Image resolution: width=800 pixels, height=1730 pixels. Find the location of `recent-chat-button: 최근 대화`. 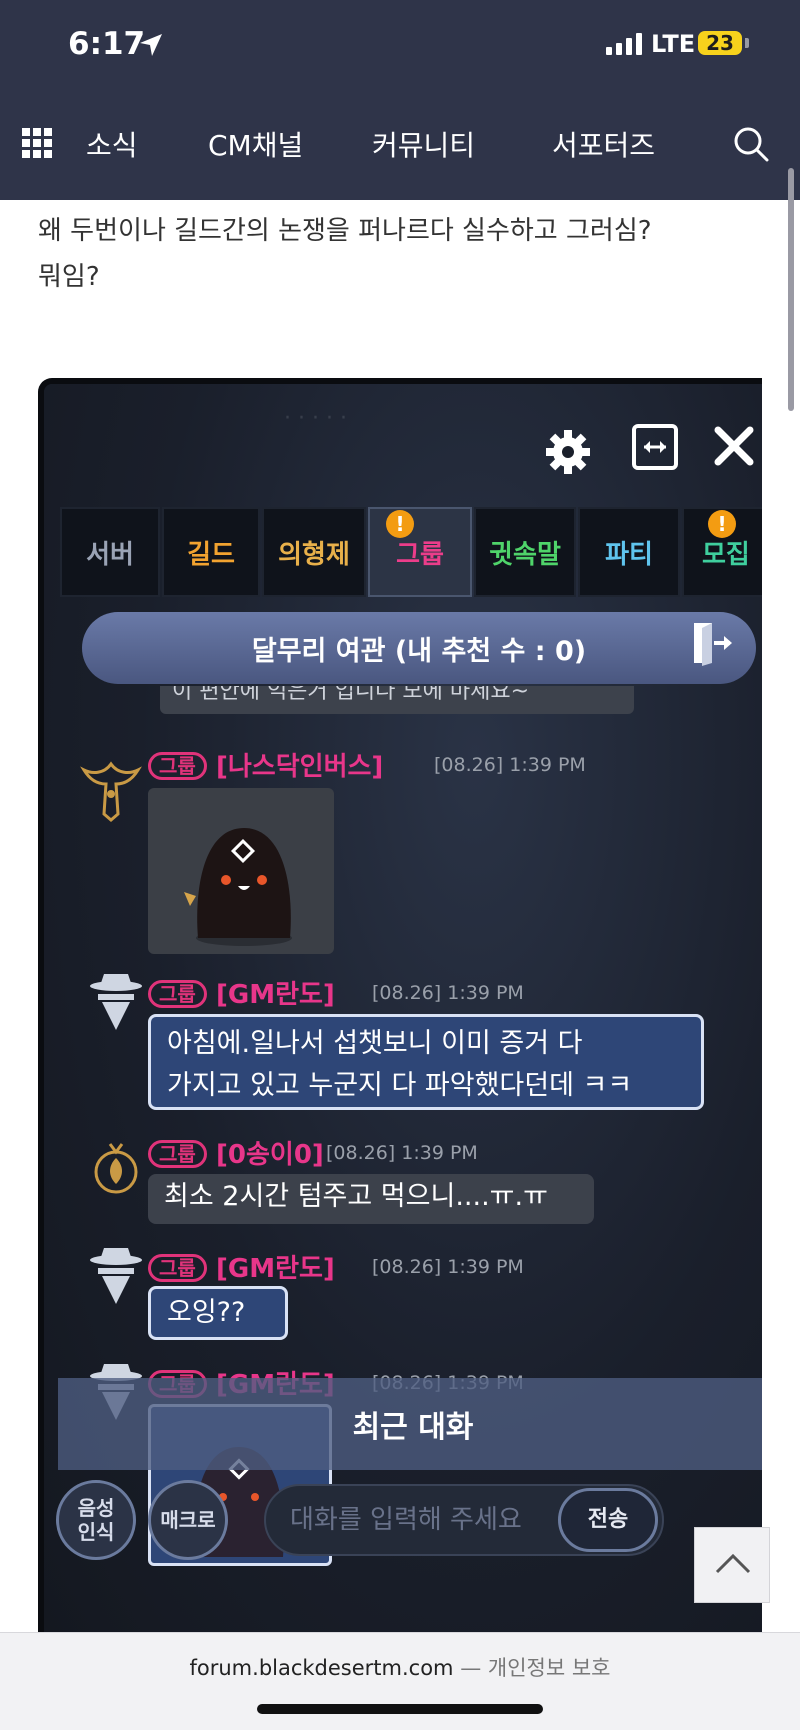

recent-chat-button: 최근 대화 is located at coordinates (410, 1424).